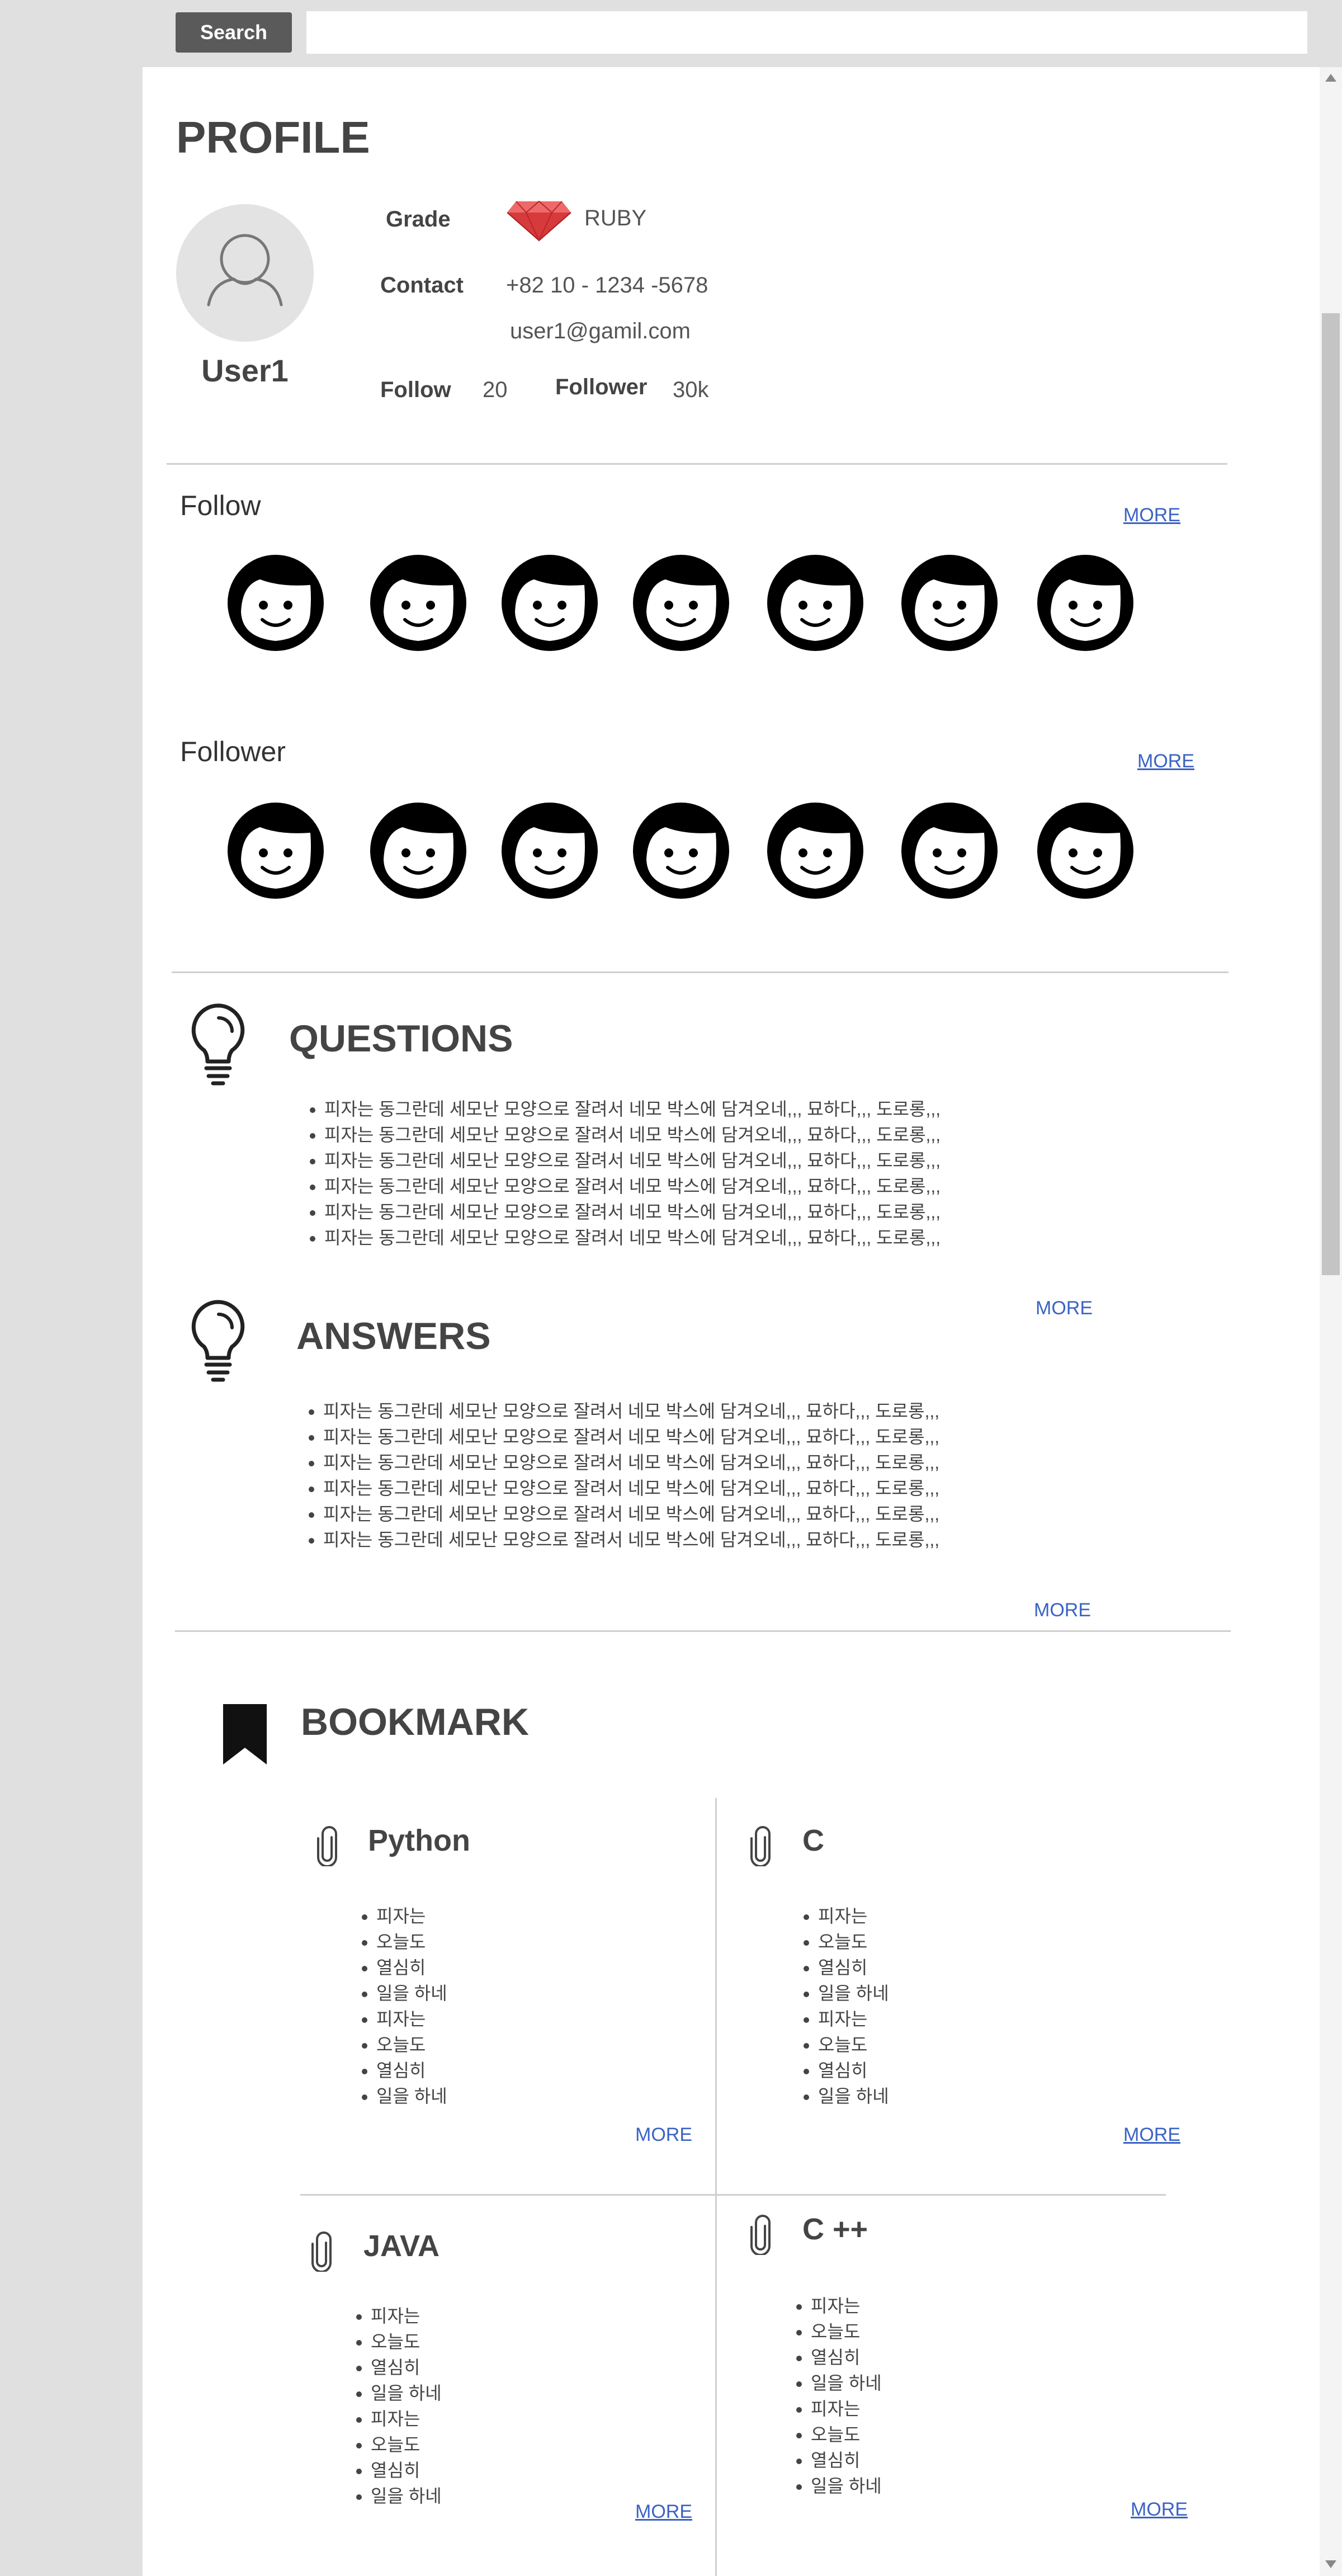 The width and height of the screenshot is (1342, 2576). I want to click on bookmark-category-python-list: 피자는오늘도열심히일을 하네피자는오늘도열심히일을 하네, so click(399, 2006).